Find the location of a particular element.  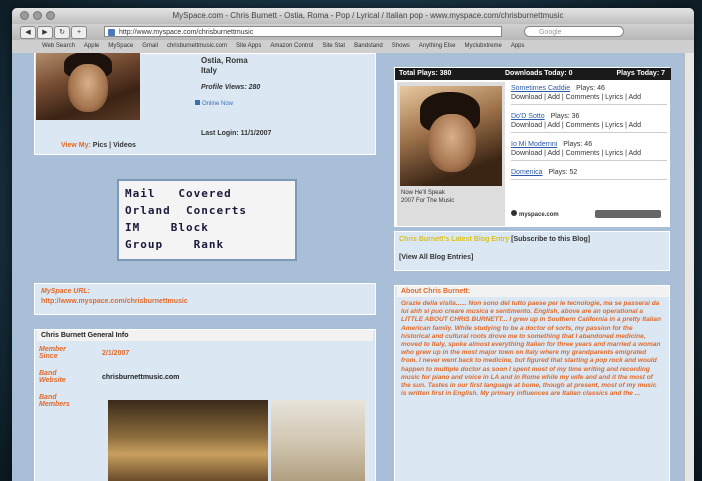

close-window-button is located at coordinates (24, 15).